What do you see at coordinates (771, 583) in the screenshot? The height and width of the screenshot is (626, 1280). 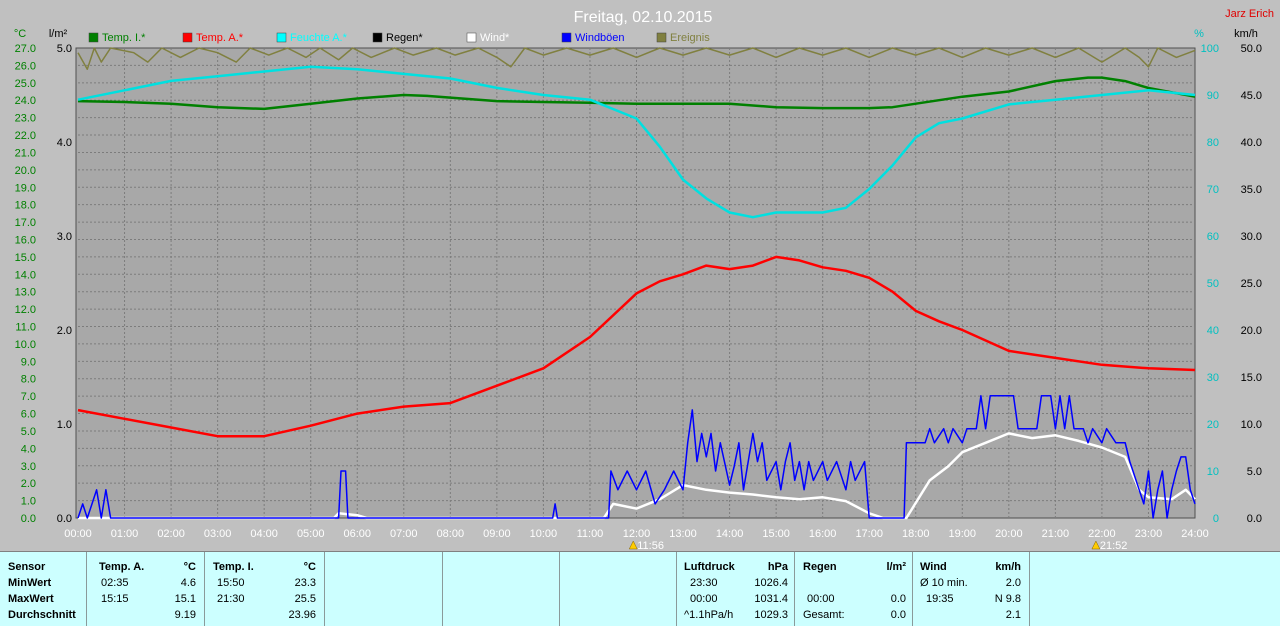 I see `pressure-min: 1026.4` at bounding box center [771, 583].